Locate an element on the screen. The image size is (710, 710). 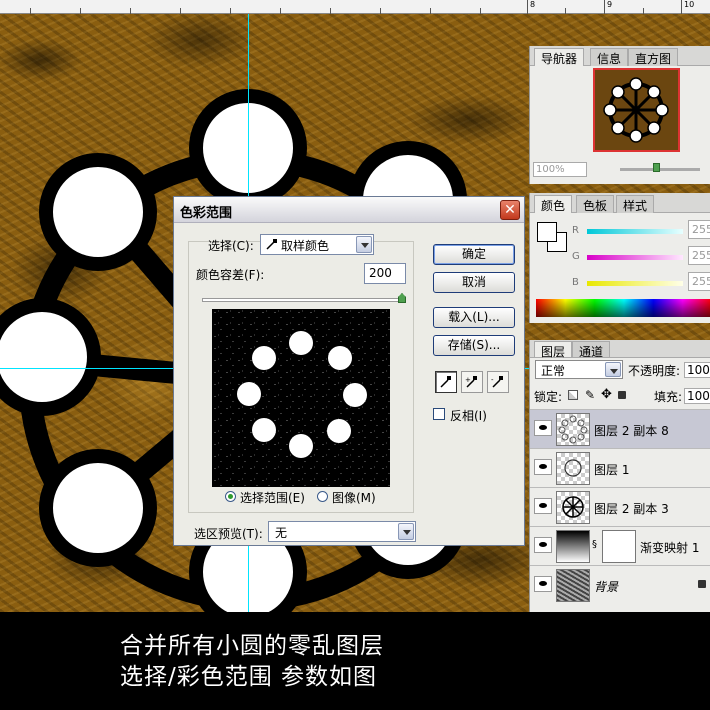
link-icon: § is located at coordinates (594, 544).